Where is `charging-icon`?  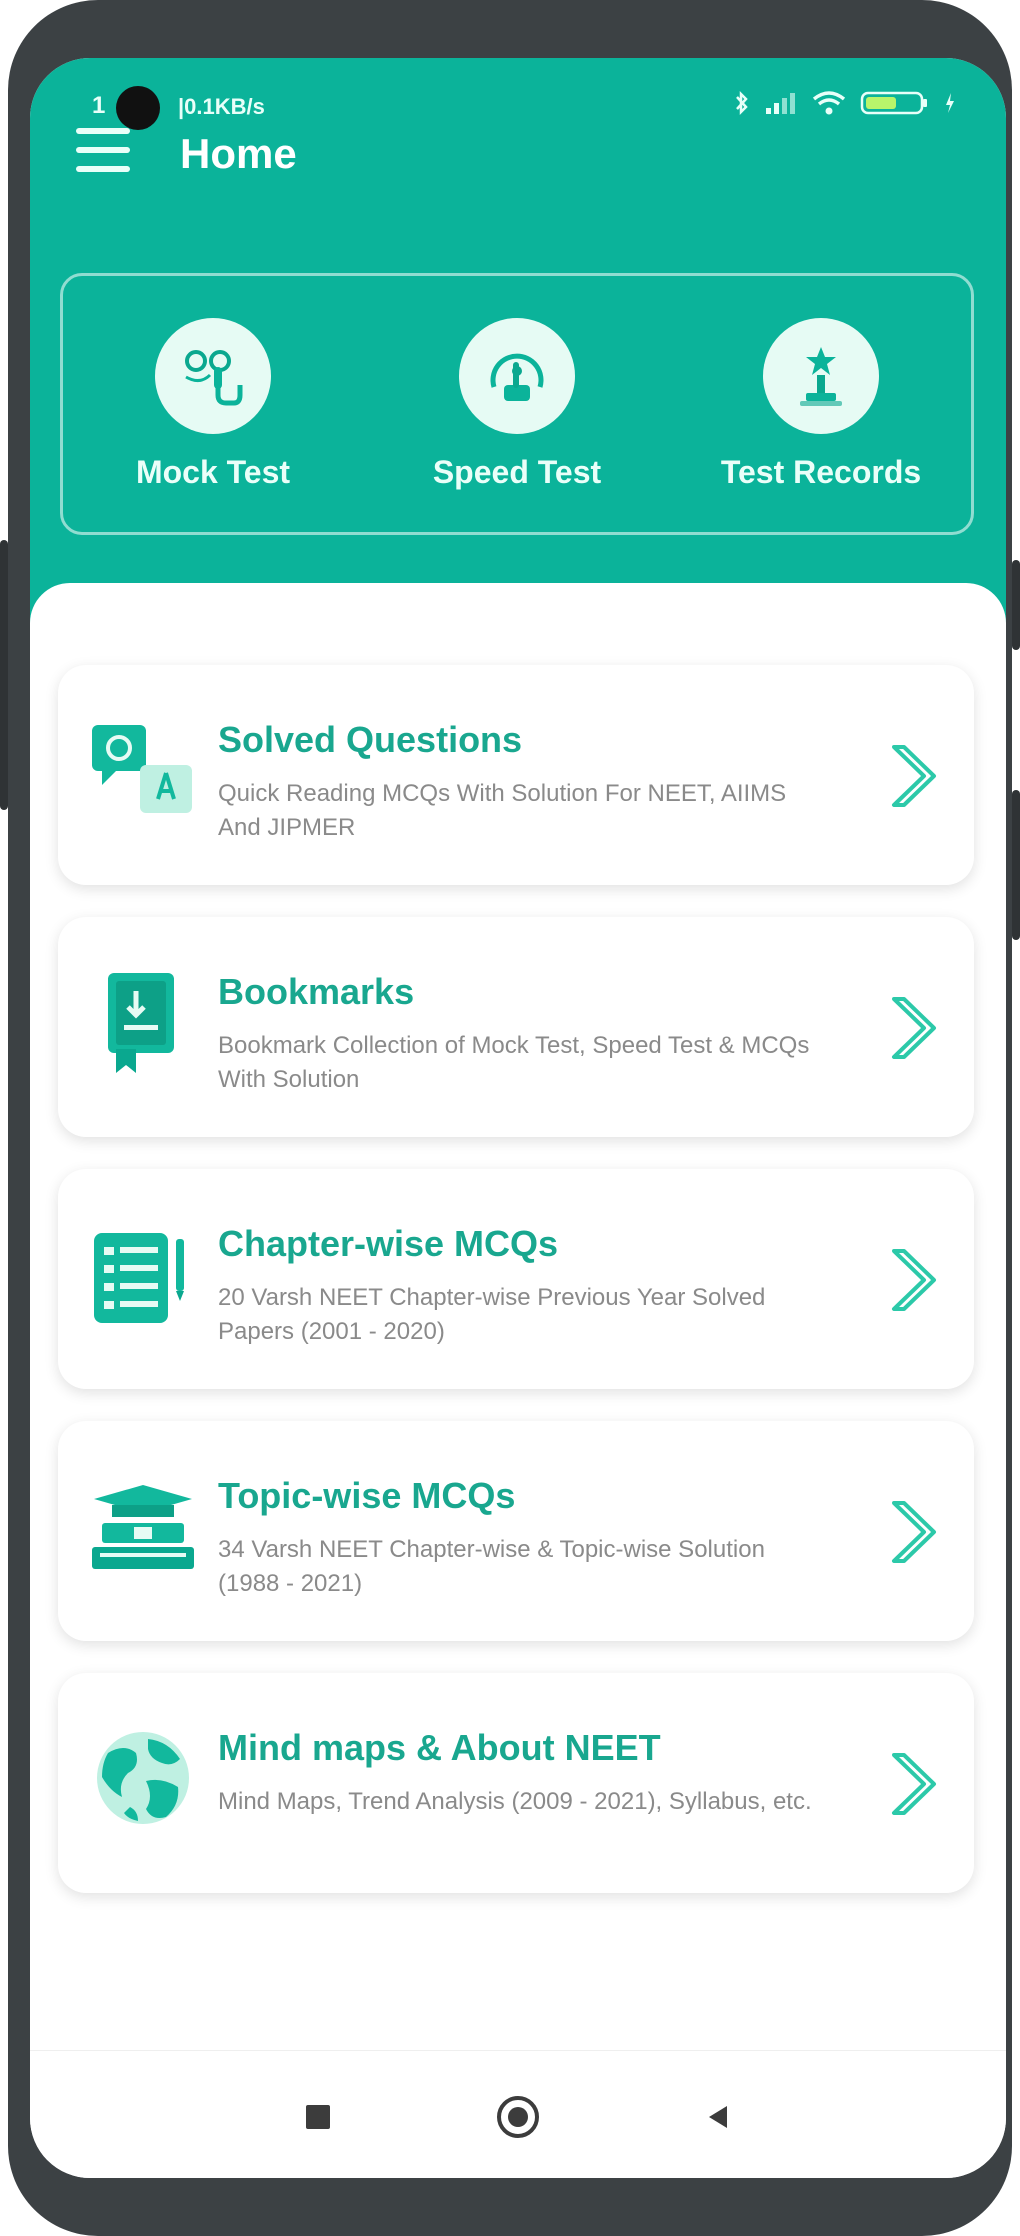
charging-icon is located at coordinates (950, 103).